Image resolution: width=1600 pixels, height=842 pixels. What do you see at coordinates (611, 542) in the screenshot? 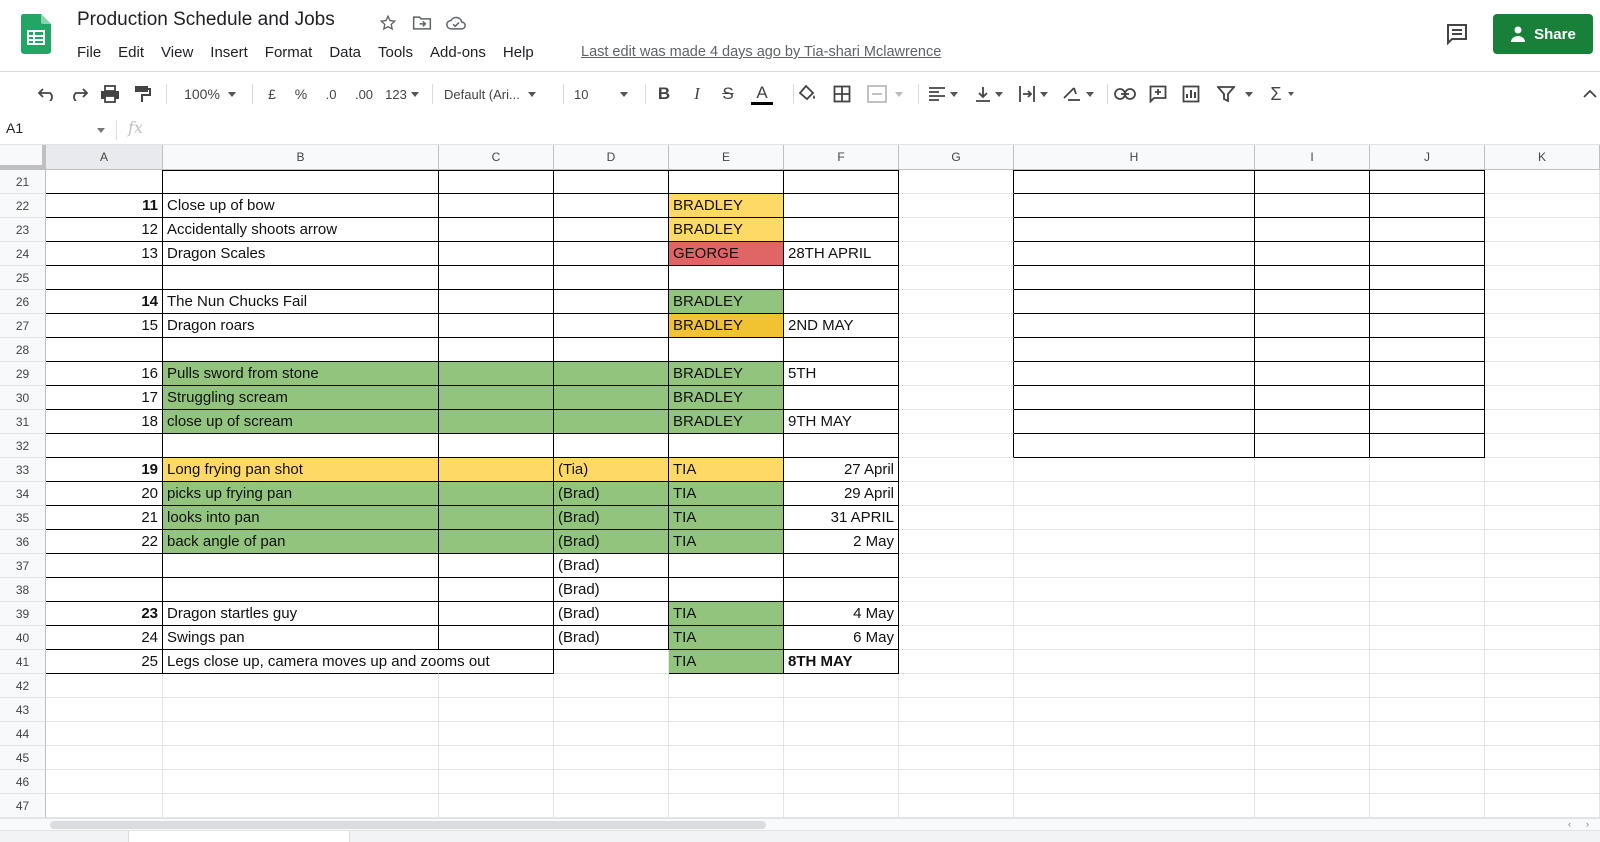
I see `cell-d: (Brad)` at bounding box center [611, 542].